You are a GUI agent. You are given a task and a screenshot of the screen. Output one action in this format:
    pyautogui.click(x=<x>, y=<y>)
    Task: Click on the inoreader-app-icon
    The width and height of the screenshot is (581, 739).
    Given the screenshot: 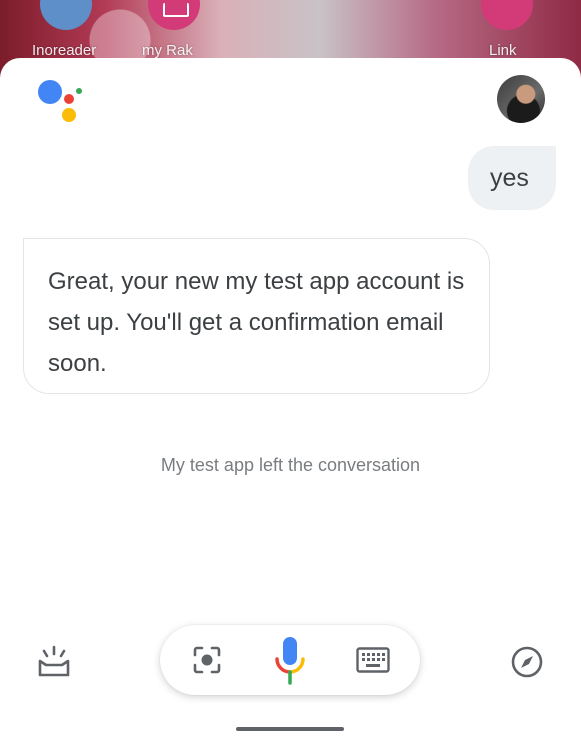 What is the action you would take?
    pyautogui.click(x=66, y=15)
    